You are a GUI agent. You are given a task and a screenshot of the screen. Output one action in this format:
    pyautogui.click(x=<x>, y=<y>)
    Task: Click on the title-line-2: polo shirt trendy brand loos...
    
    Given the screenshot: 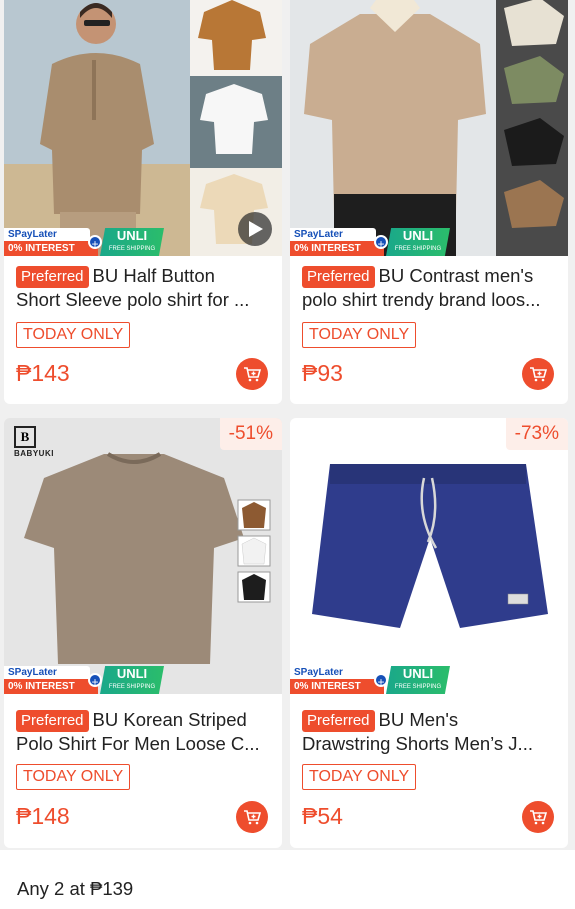 What is the action you would take?
    pyautogui.click(x=421, y=299)
    